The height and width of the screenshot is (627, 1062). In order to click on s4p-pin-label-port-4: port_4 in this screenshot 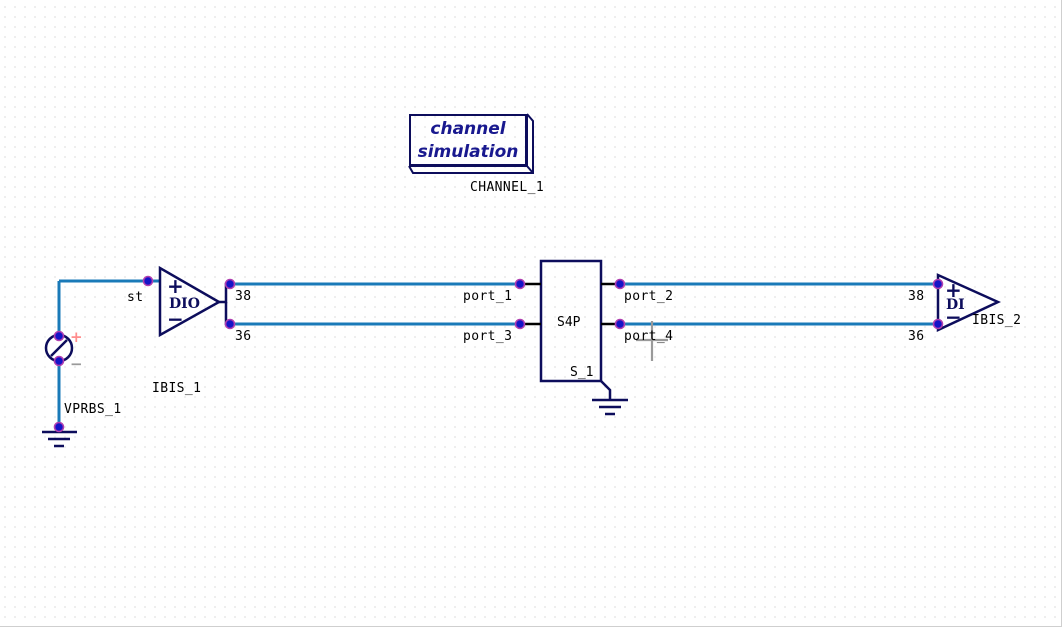, I will do `click(649, 336)`.